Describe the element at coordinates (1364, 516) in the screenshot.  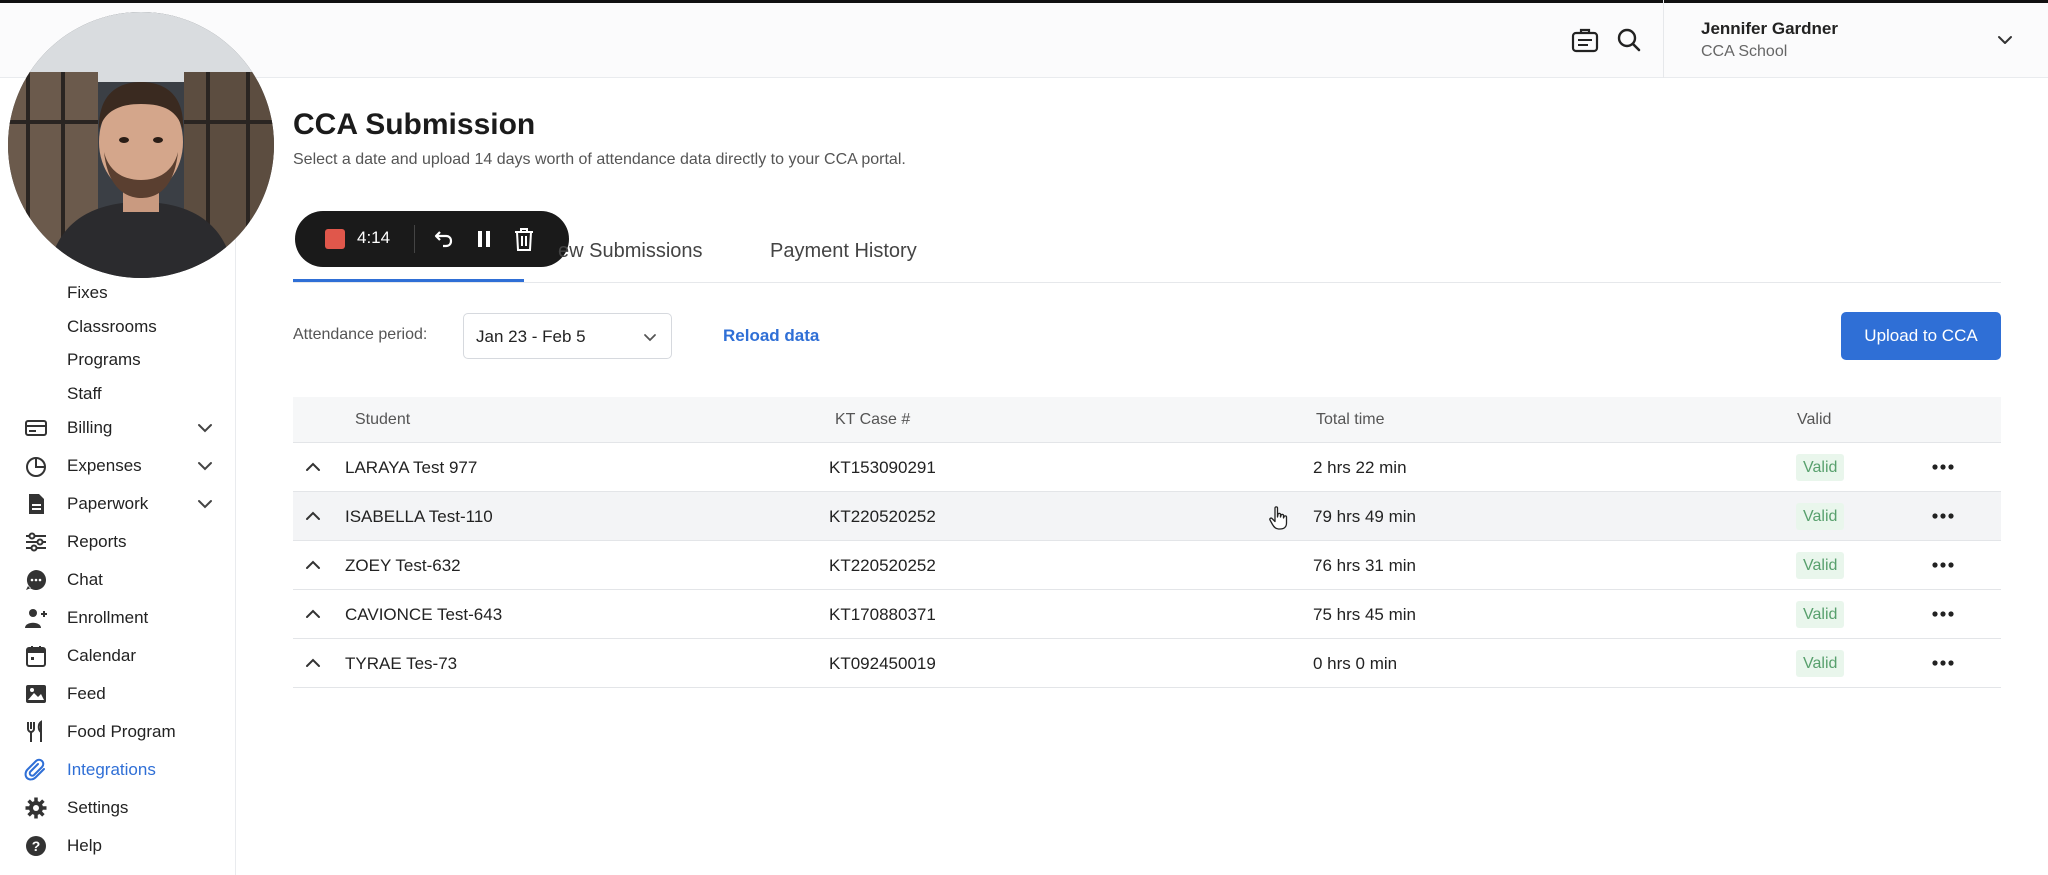
I see `total-time: 79 hrs 49 min` at that location.